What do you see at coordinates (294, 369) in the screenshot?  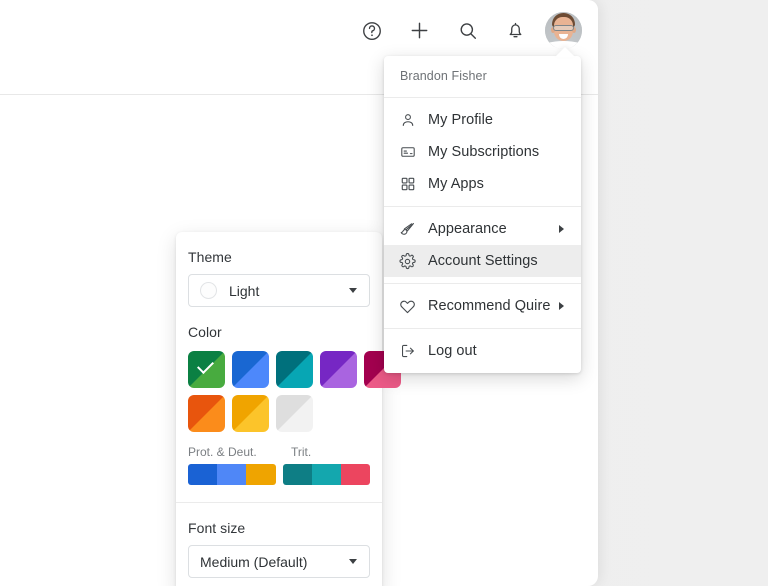 I see `color-swatch-teal` at bounding box center [294, 369].